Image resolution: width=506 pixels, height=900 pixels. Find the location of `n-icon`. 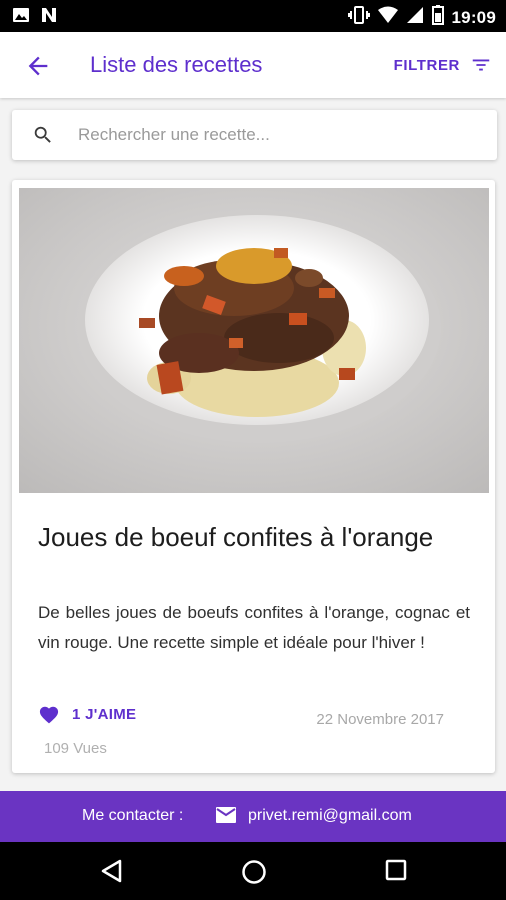

n-icon is located at coordinates (49, 17).